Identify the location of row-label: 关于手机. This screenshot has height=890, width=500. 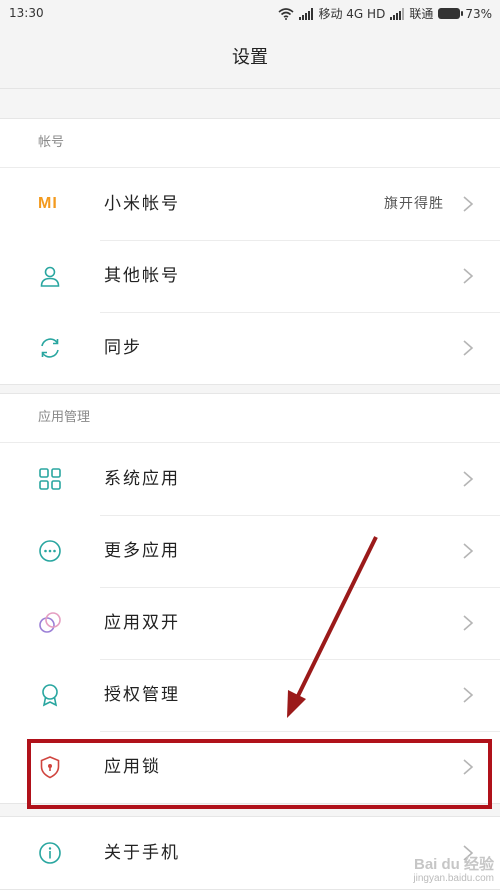
(142, 853).